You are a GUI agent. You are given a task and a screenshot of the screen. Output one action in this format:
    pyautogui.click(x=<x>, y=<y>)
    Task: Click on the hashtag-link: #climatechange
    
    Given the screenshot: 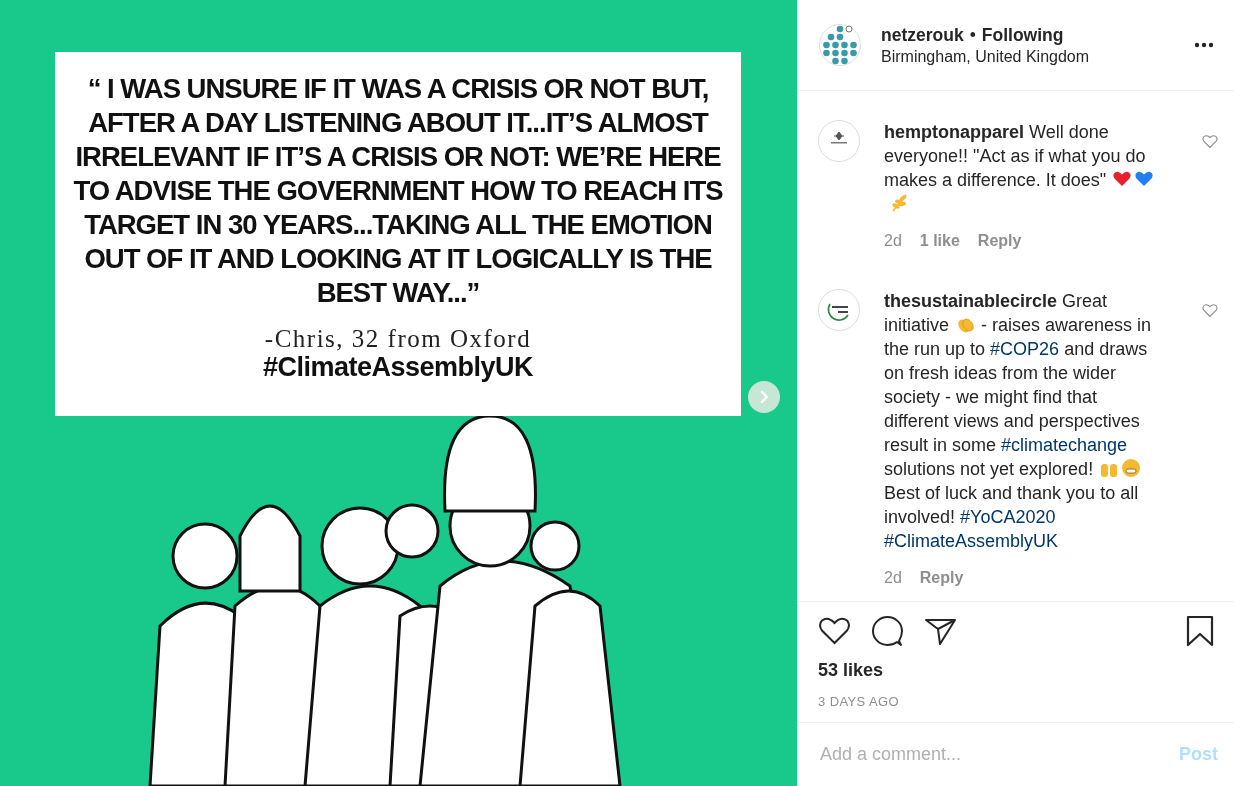 What is the action you would take?
    pyautogui.click(x=1064, y=445)
    